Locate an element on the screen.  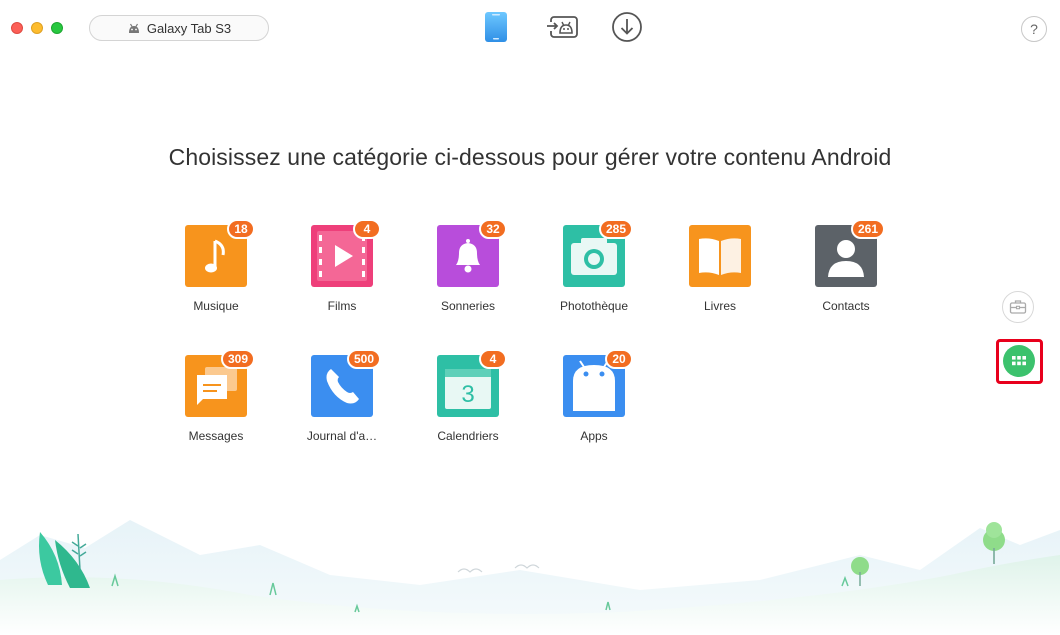
category-label: Films is located at coordinates (342, 306).